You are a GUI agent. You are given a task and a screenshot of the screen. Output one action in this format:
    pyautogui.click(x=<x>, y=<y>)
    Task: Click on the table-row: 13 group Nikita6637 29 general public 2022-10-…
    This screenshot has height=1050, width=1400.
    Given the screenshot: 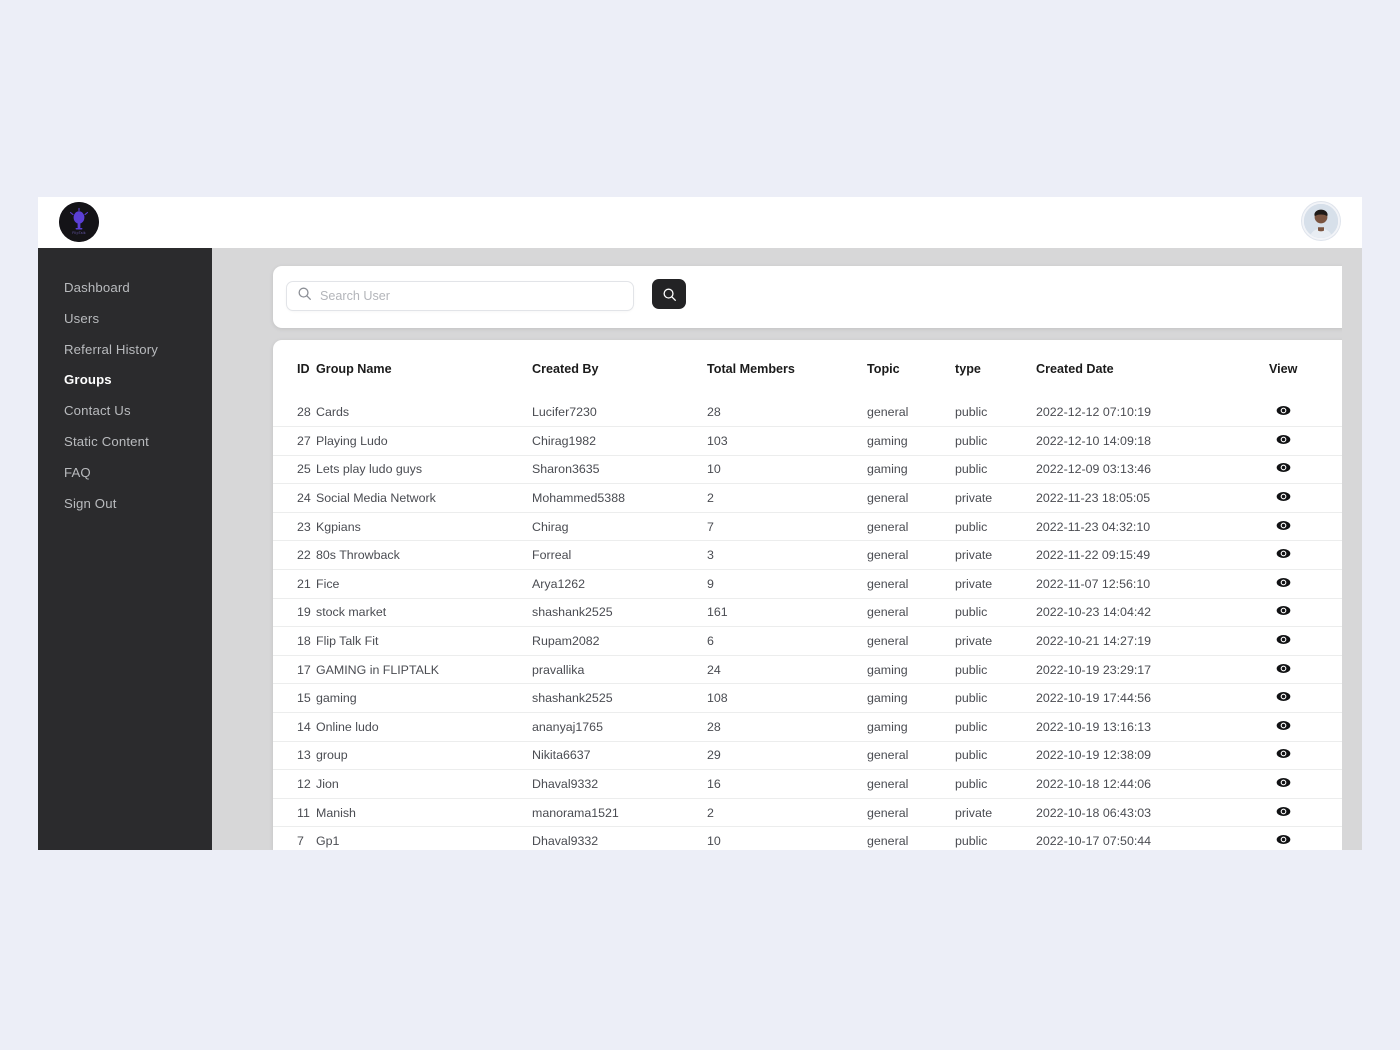 What is the action you would take?
    pyautogui.click(x=817, y=755)
    